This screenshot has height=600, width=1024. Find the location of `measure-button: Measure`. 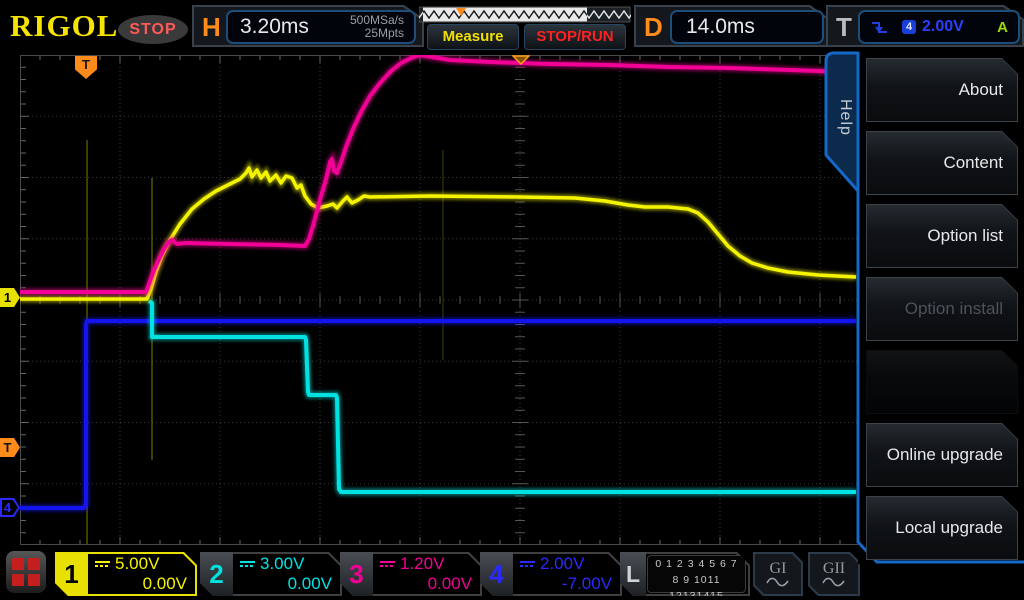

measure-button: Measure is located at coordinates (473, 37).